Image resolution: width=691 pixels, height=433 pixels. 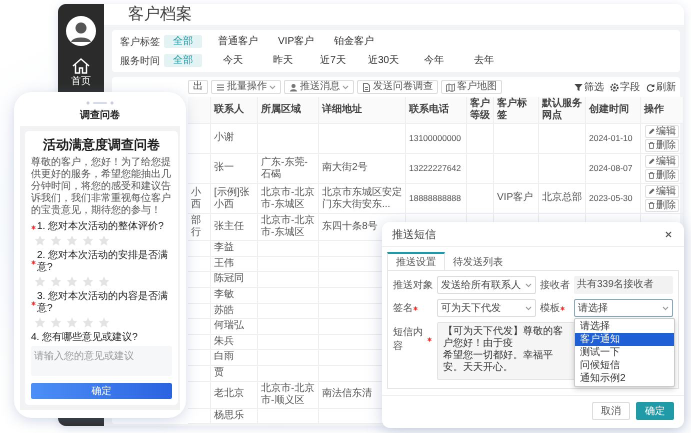 I want to click on table-cell-text: 小西, so click(x=196, y=198).